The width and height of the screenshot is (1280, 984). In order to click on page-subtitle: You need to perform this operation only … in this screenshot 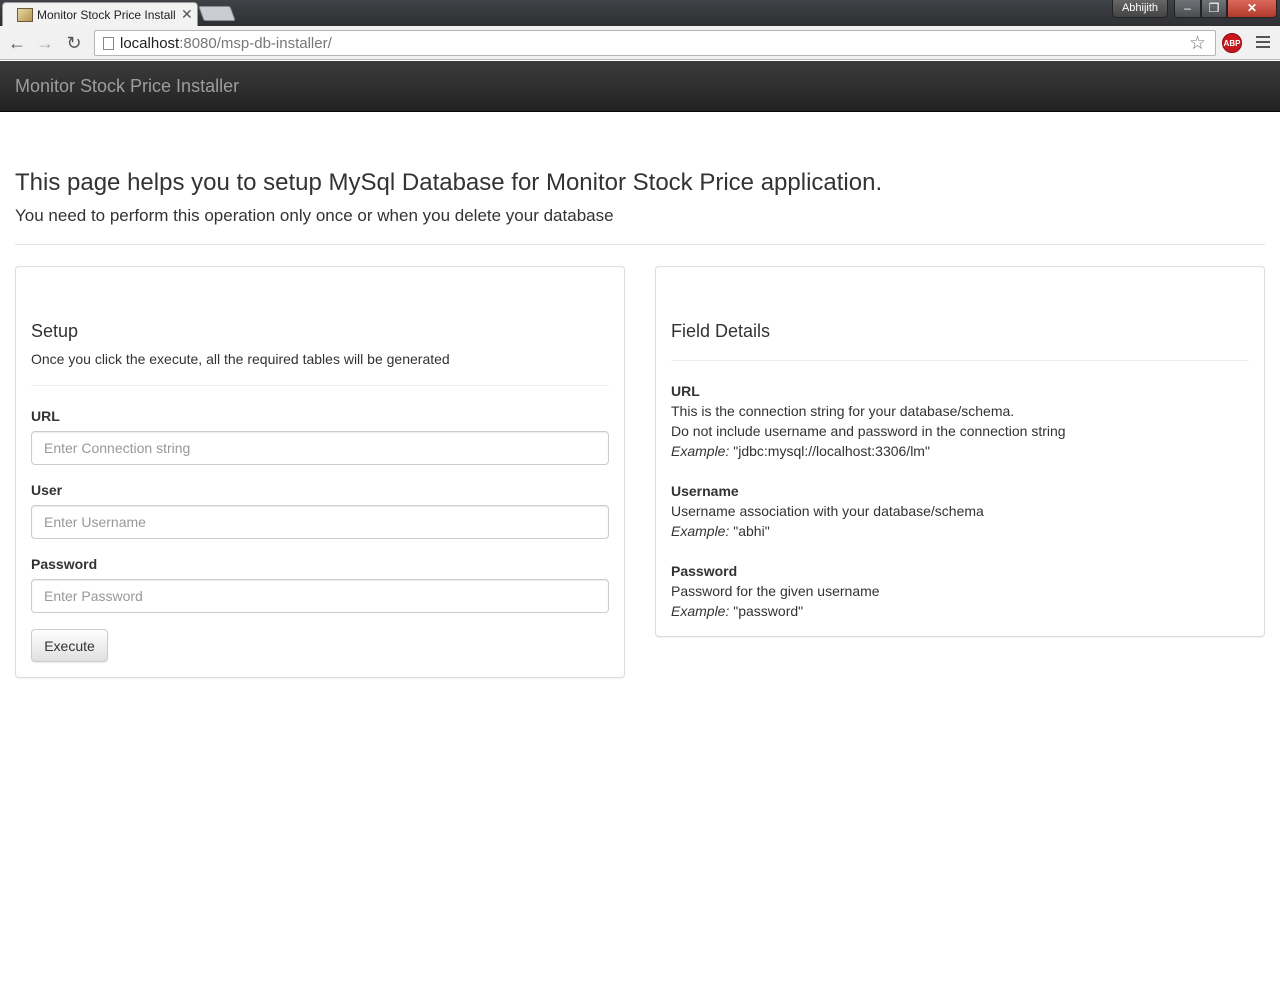, I will do `click(314, 215)`.